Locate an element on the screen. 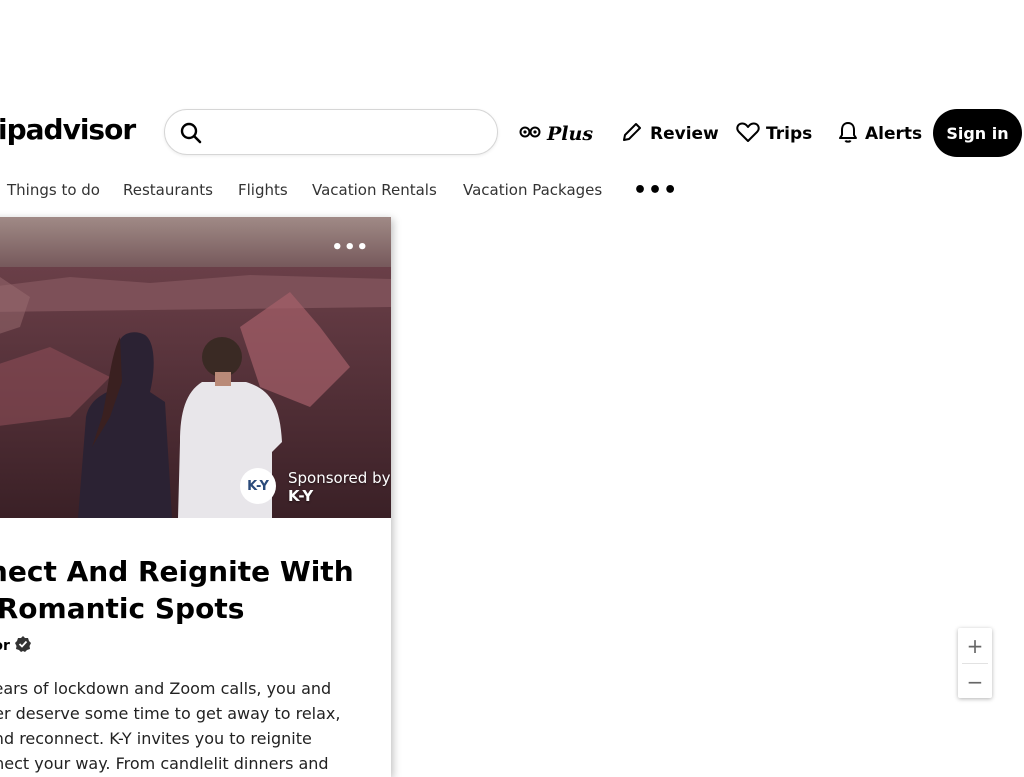  article-hero-image: ••• K-Y Sponsored by K-Y is located at coordinates (195, 367).